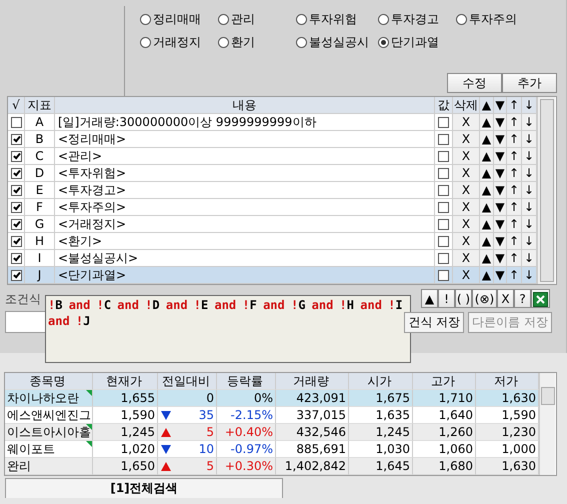 The width and height of the screenshot is (567, 504). Describe the element at coordinates (257, 19) in the screenshot. I see `radio-option: 관리` at that location.